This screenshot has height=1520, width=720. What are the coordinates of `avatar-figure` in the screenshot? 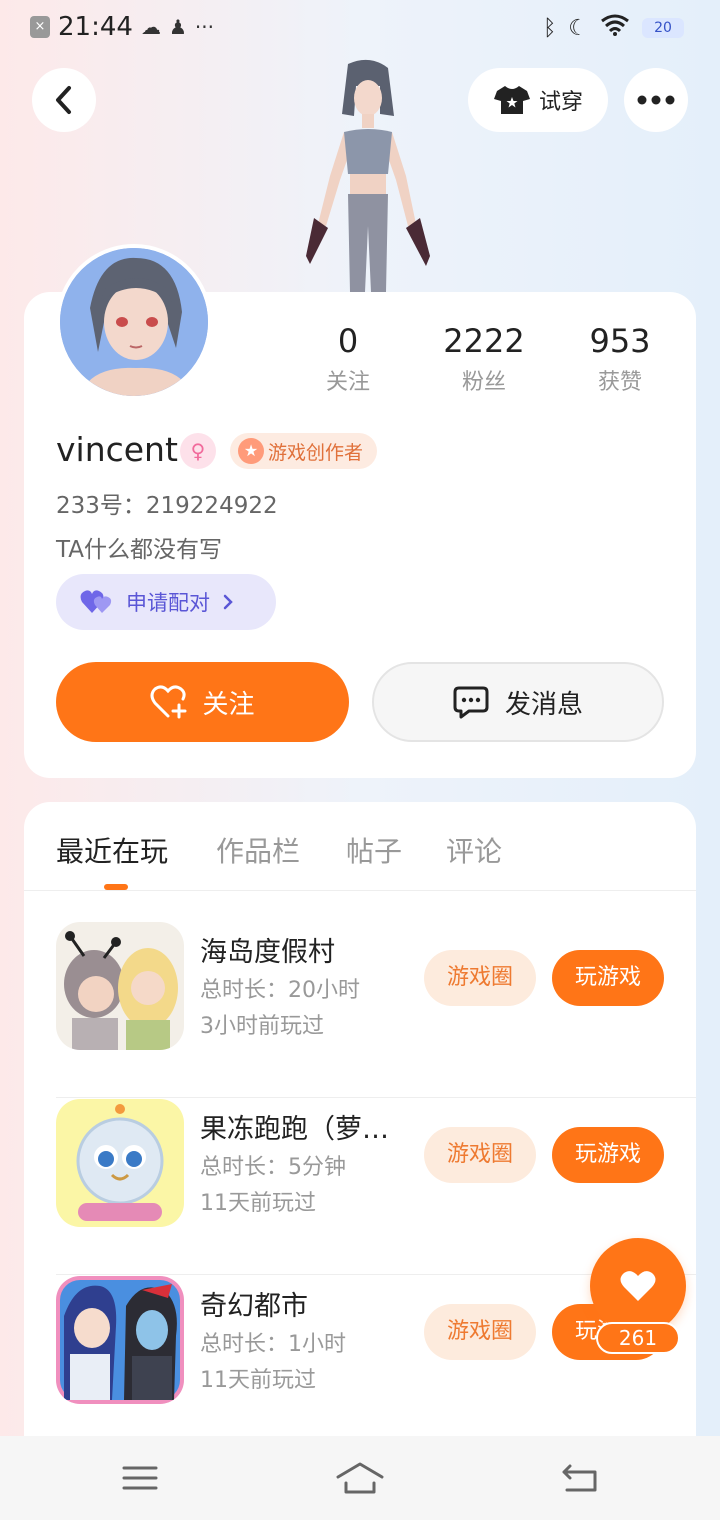 It's located at (360, 174).